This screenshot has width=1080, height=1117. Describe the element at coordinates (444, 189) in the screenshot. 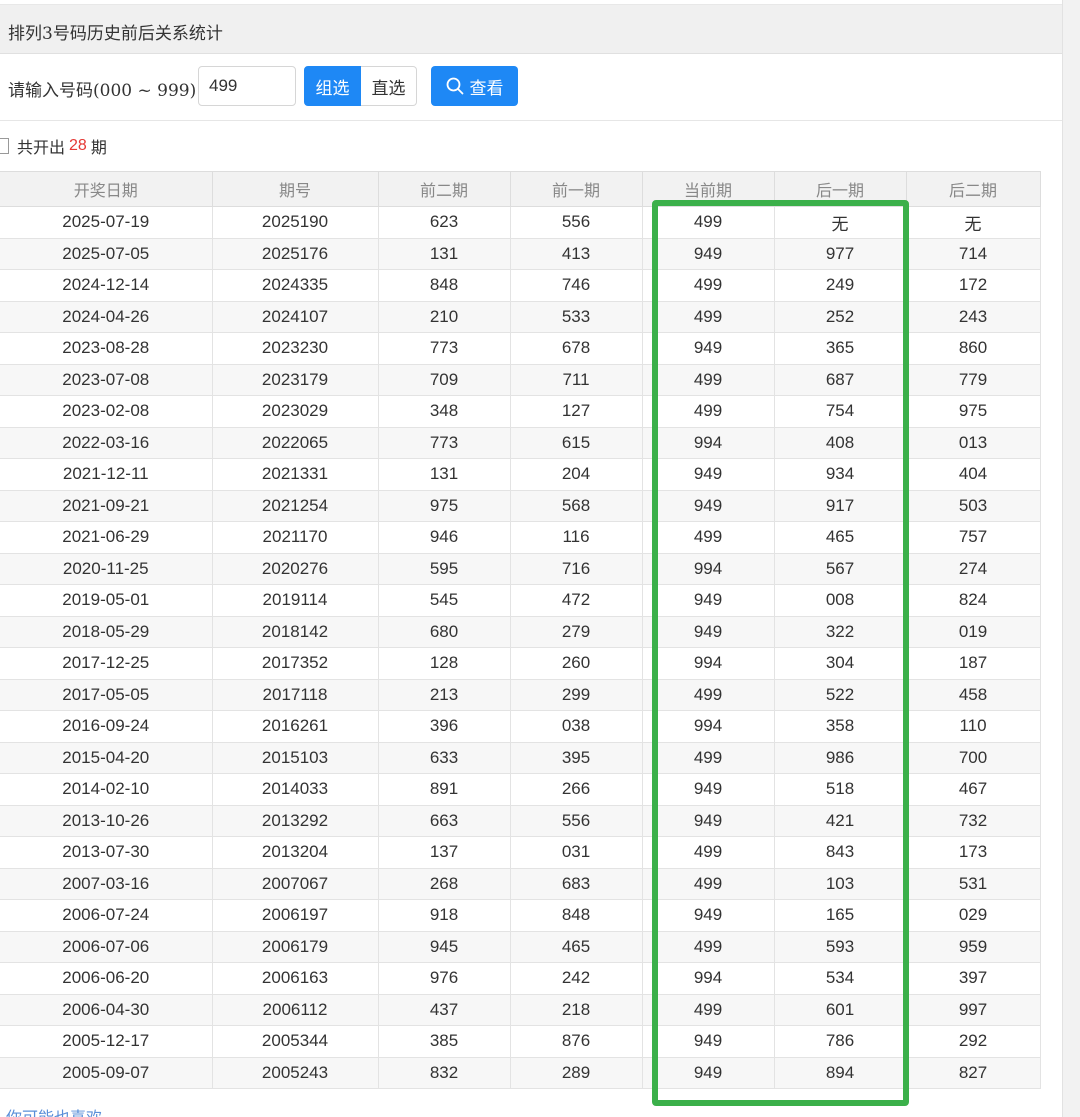

I see `prev2-header: 前二期` at that location.